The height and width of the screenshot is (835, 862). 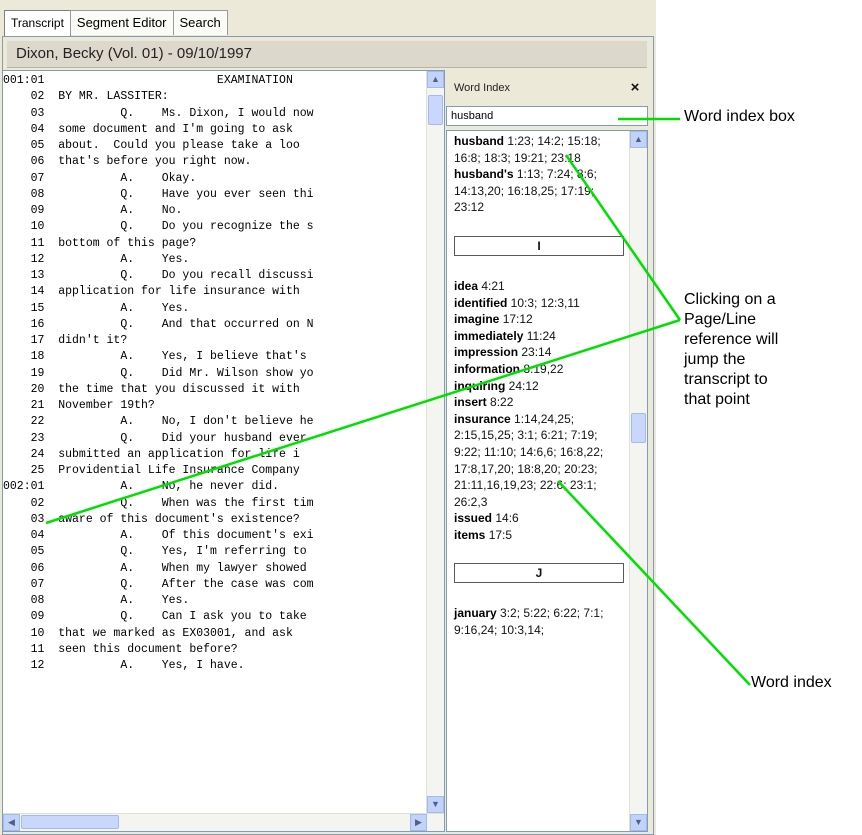 I want to click on callout-text-line: Clicking on a, so click(x=730, y=299).